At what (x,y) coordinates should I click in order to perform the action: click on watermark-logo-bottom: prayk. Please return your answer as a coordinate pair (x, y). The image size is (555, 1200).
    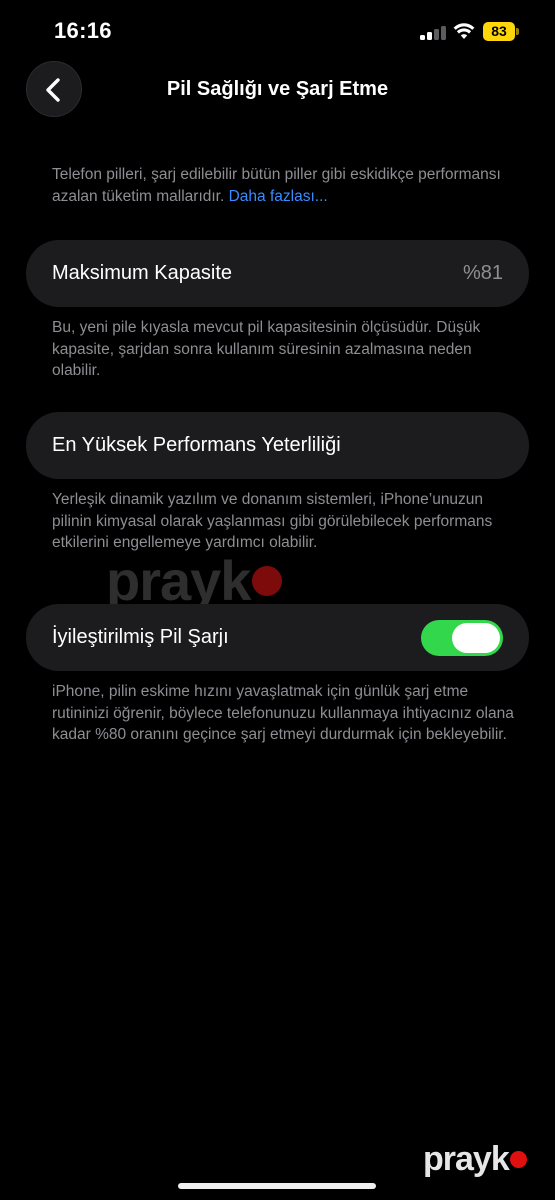
    Looking at the image, I should click on (475, 1159).